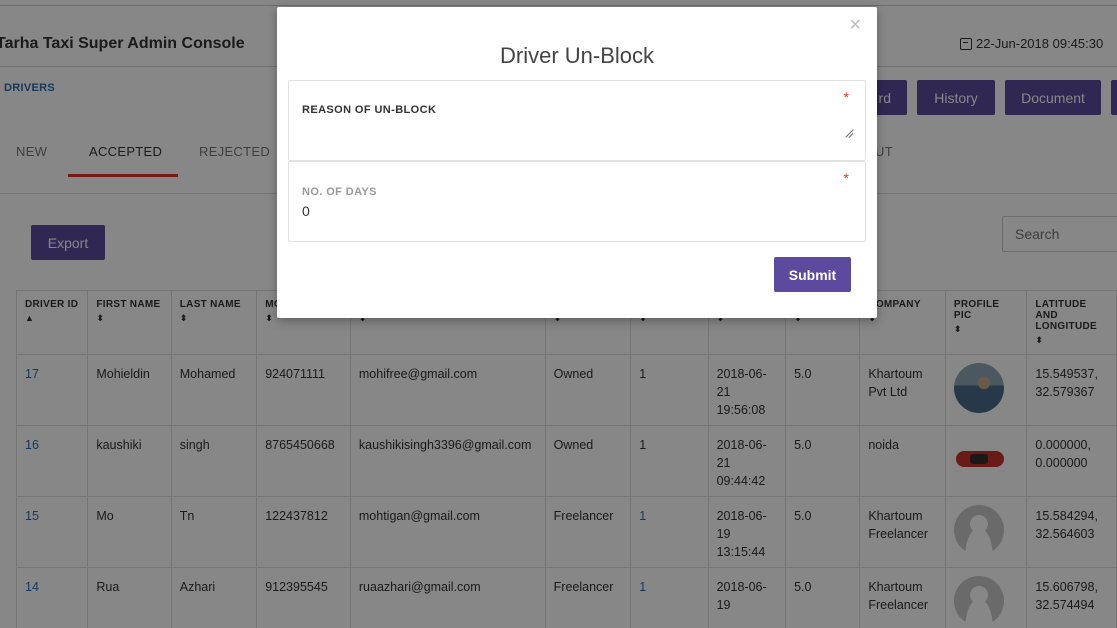 This screenshot has width=1117, height=628. What do you see at coordinates (577, 55) in the screenshot?
I see `modal-title: Driver Un-Block` at bounding box center [577, 55].